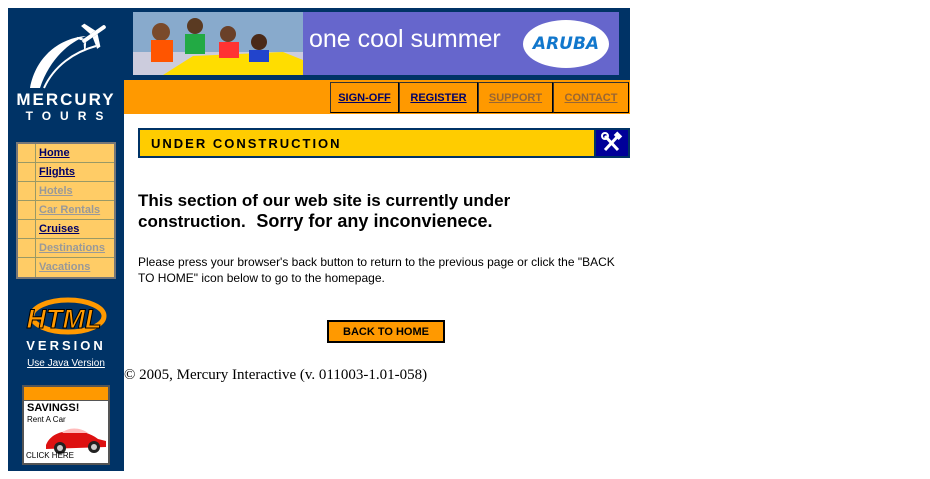  What do you see at coordinates (64, 319) in the screenshot?
I see `badge-line1: HTML` at bounding box center [64, 319].